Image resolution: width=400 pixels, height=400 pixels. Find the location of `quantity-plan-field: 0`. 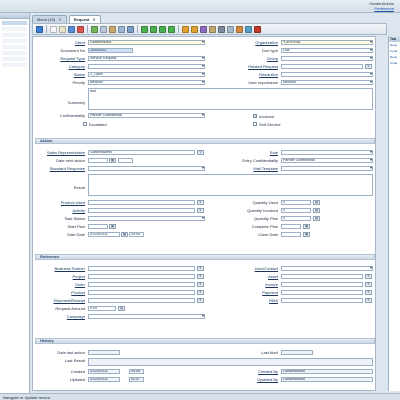

quantity-plan-field: 0 is located at coordinates (296, 218).